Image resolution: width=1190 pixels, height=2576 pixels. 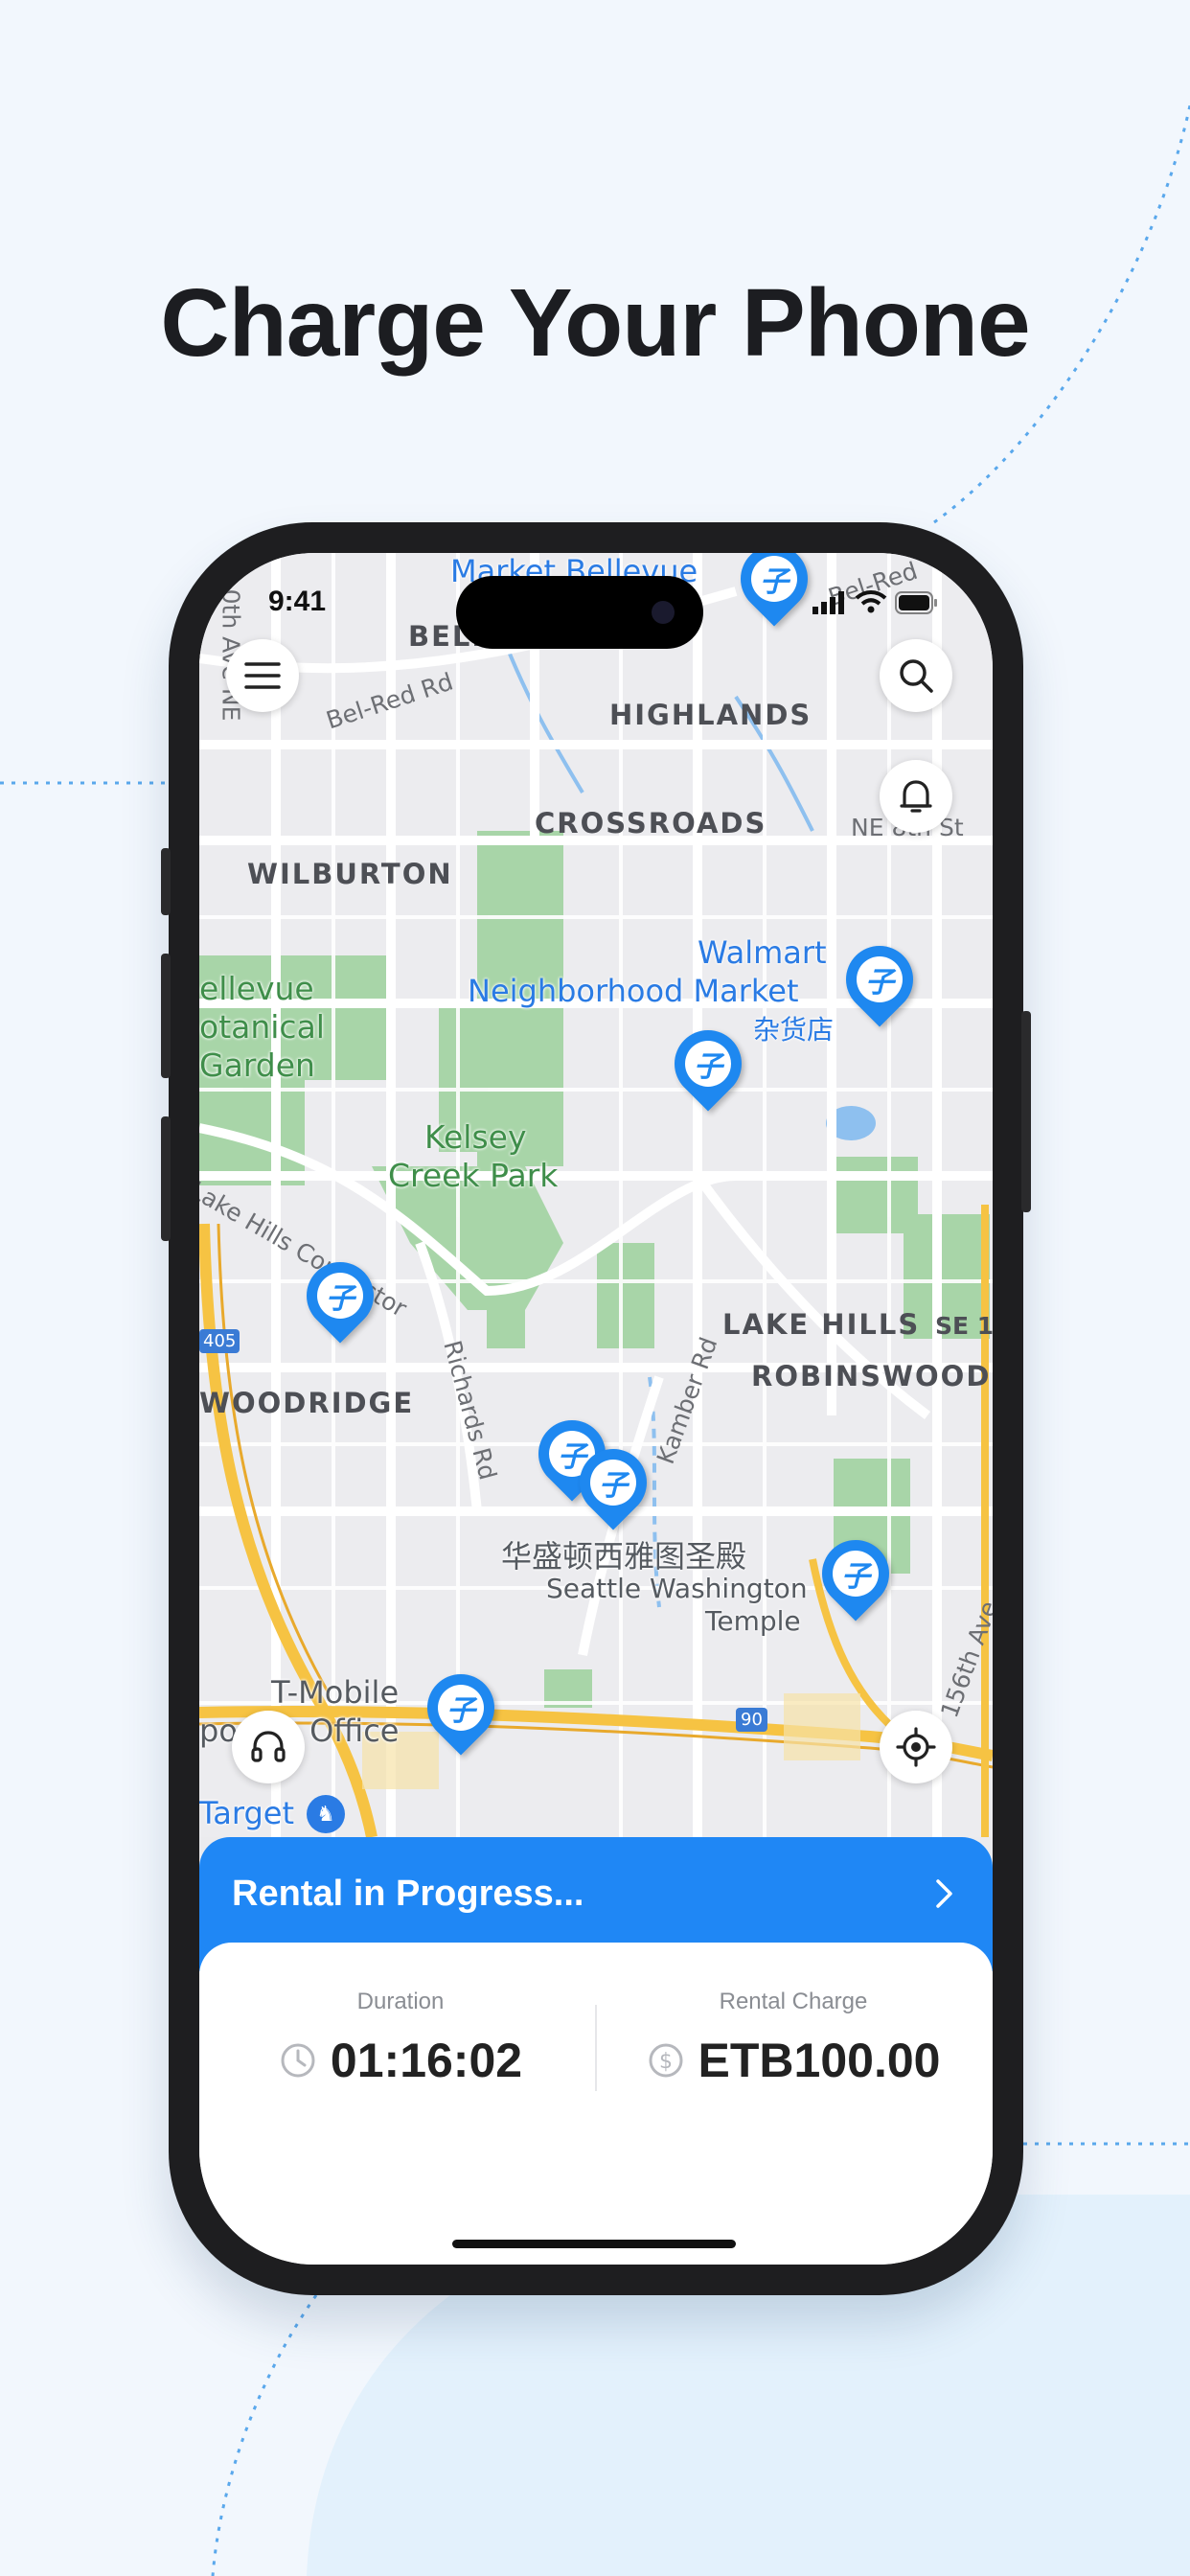 I want to click on place-label: ellevue, so click(x=256, y=989).